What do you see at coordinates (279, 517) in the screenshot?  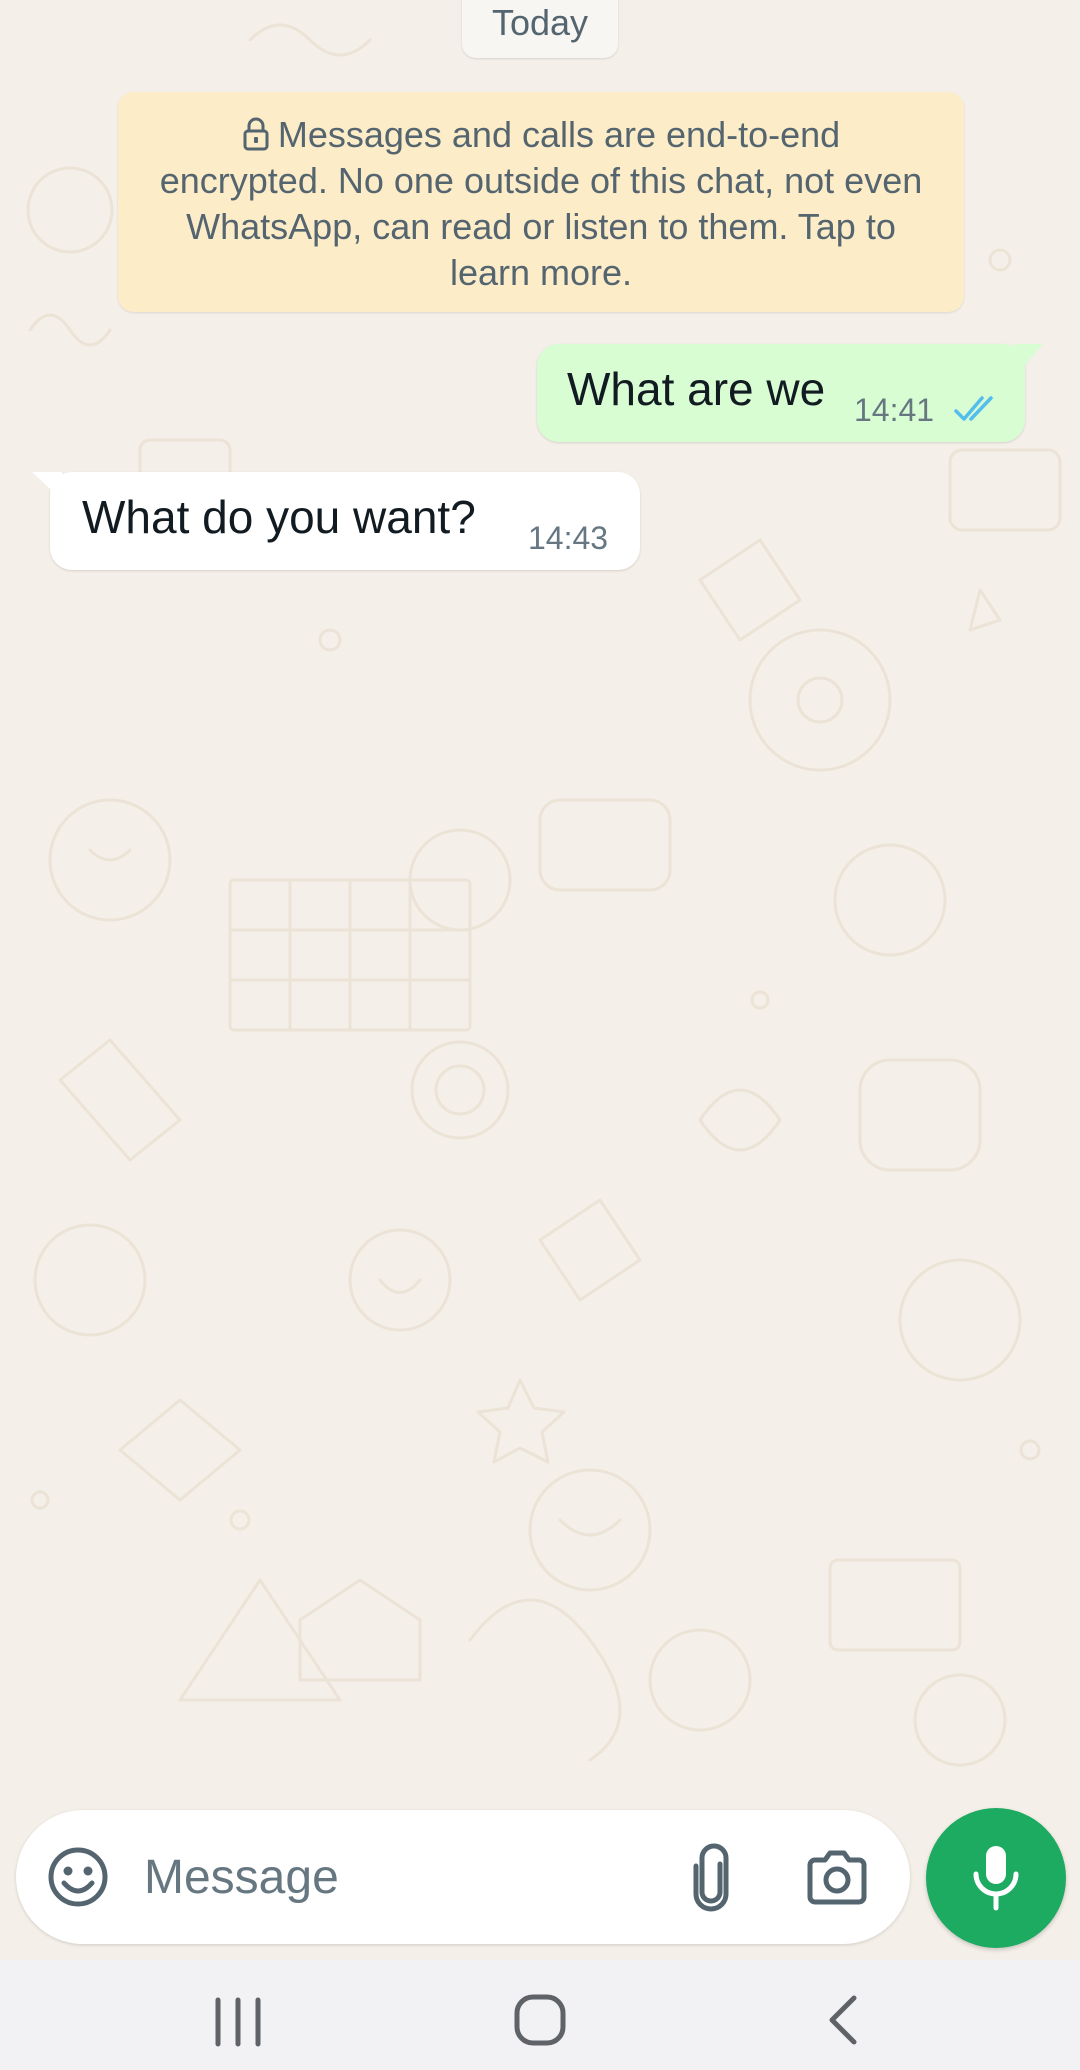 I see `message-text: What do you want?` at bounding box center [279, 517].